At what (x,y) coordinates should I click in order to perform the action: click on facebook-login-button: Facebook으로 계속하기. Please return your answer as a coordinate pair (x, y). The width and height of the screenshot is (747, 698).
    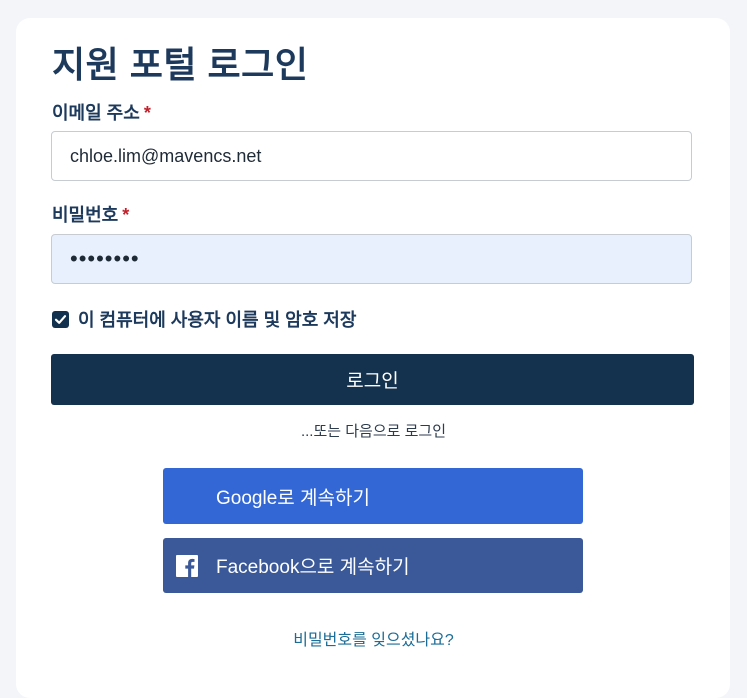
    Looking at the image, I should click on (373, 565).